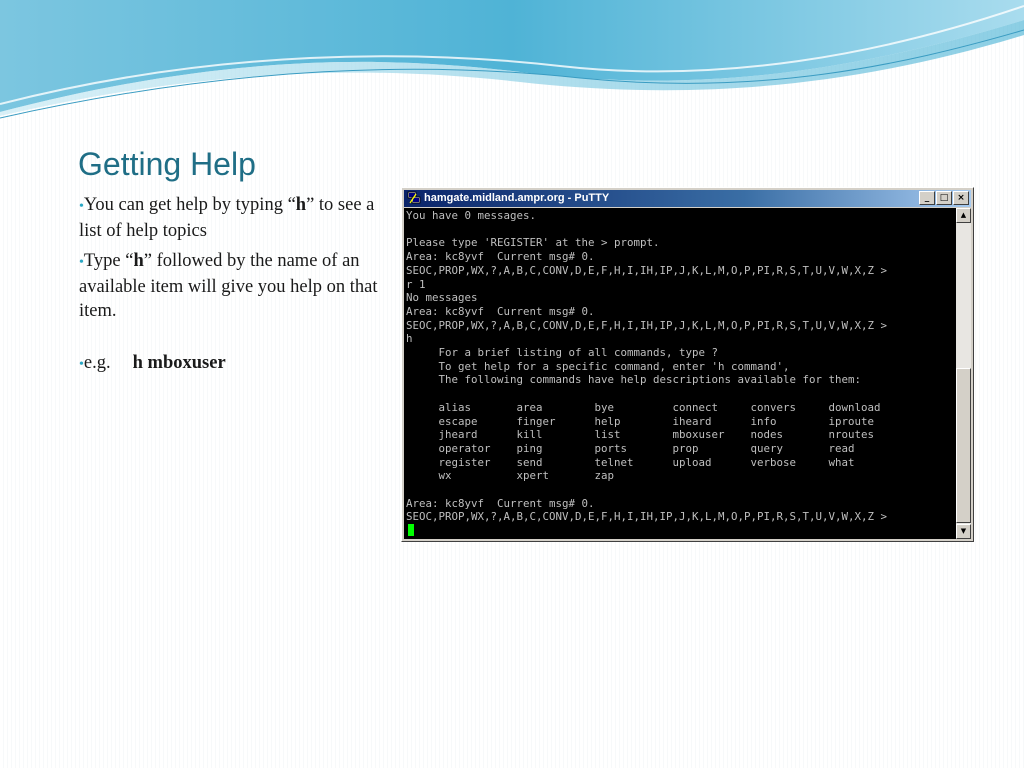 The height and width of the screenshot is (768, 1024). I want to click on vertical-scrollbar: ▲ ▼, so click(963, 373).